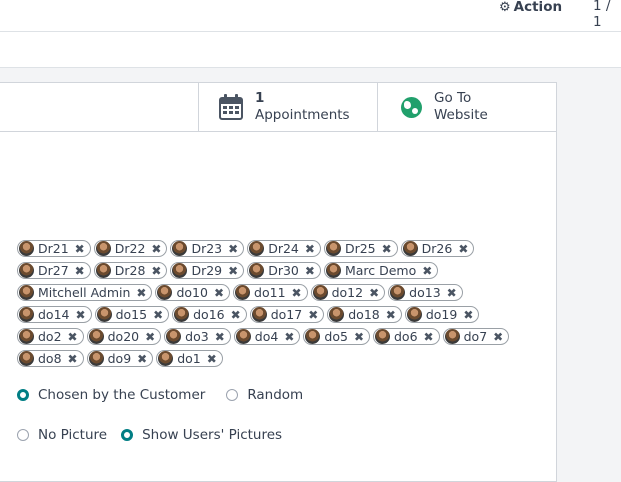  What do you see at coordinates (302, 115) in the screenshot?
I see `appointments-label: Appointments` at bounding box center [302, 115].